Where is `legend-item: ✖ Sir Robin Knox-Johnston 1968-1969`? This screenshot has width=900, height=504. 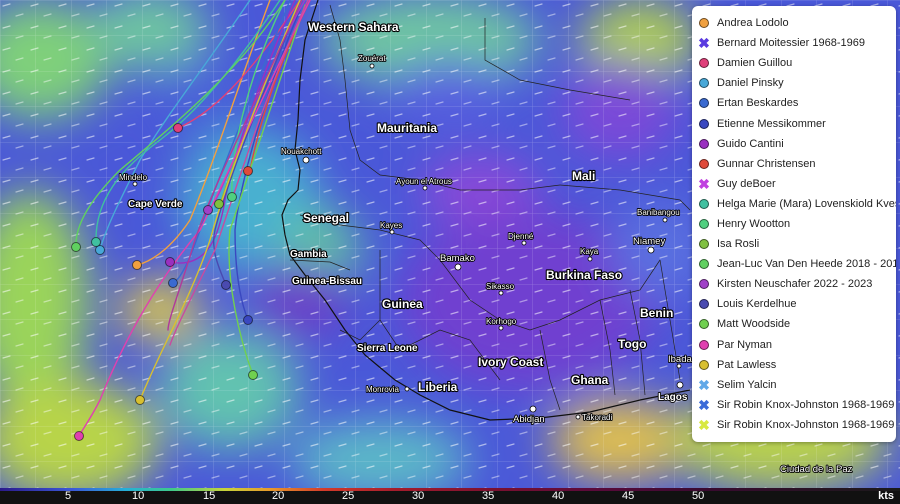
legend-item: ✖ Sir Robin Knox-Johnston 1968-1969 is located at coordinates (794, 405).